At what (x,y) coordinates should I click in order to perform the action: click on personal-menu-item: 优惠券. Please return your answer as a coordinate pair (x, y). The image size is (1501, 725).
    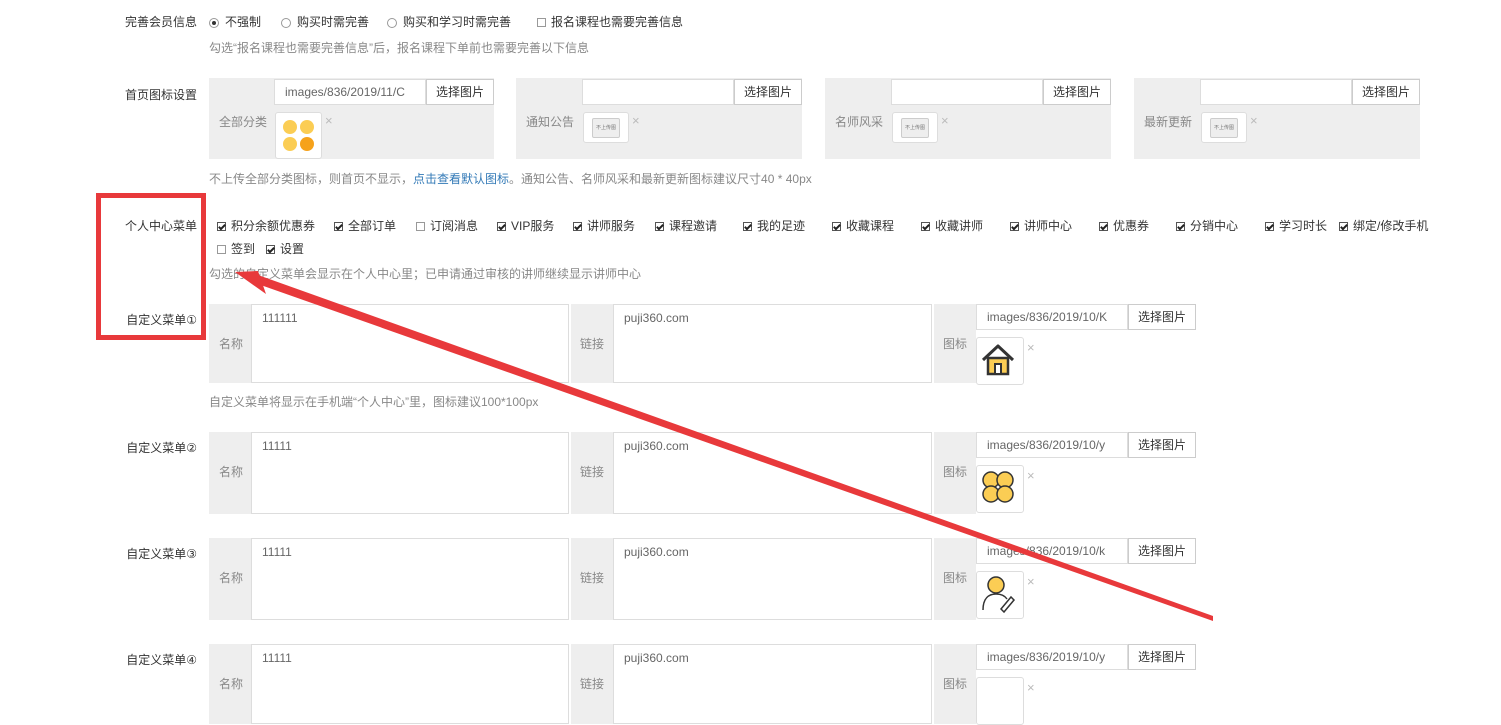
    Looking at the image, I should click on (1124, 225).